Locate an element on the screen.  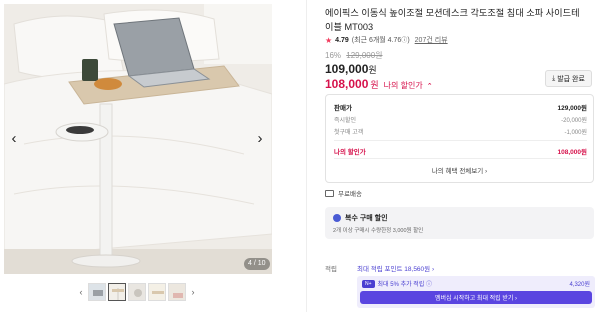
chevron-up-icon: ⌃ is located at coordinates (429, 86).